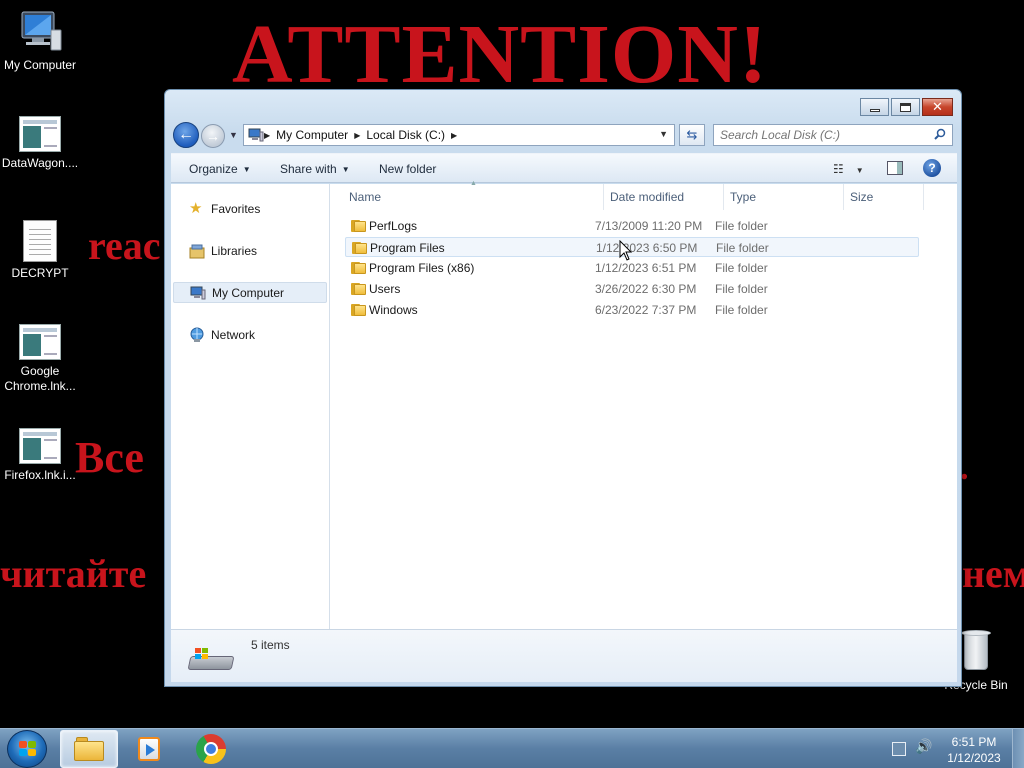 The height and width of the screenshot is (768, 1024). I want to click on recent-pages-dropdown: ▼, so click(233, 135).